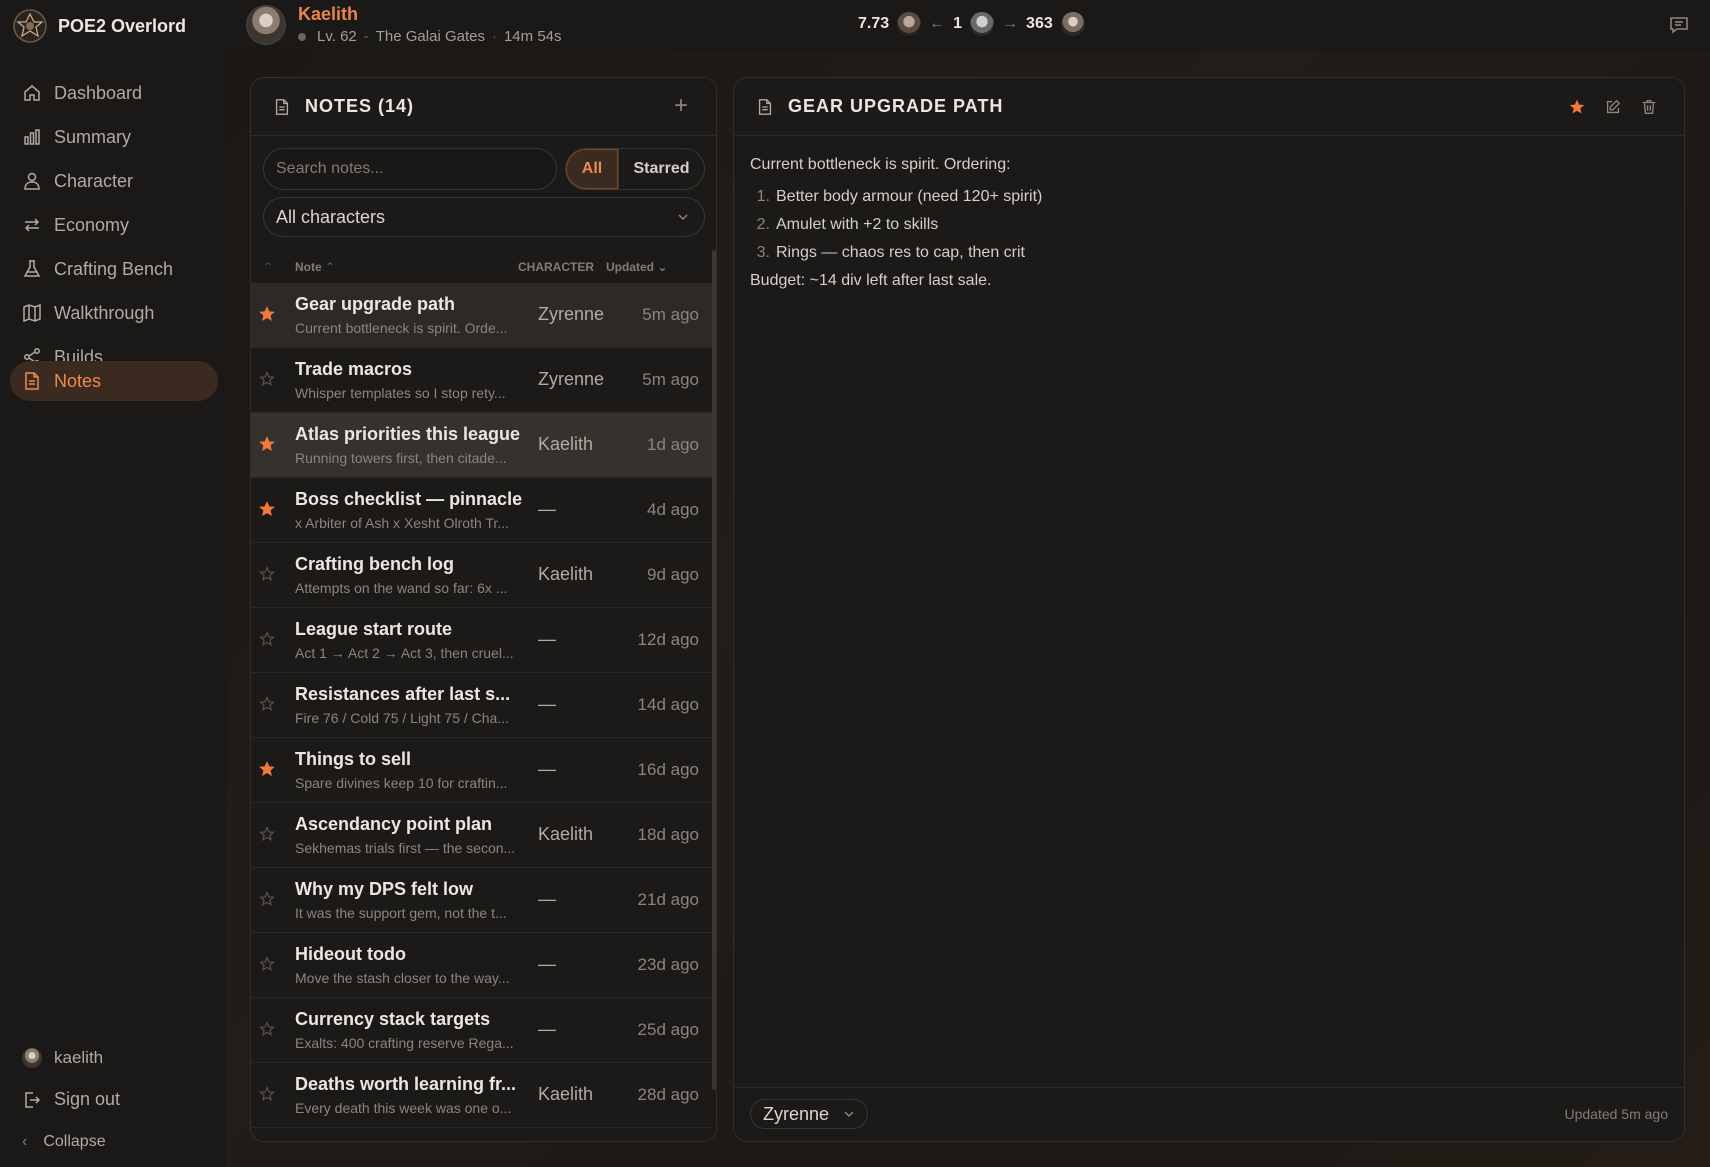  Describe the element at coordinates (1616, 1114) in the screenshot. I see `note-updated-time: Updated 5m ago` at that location.